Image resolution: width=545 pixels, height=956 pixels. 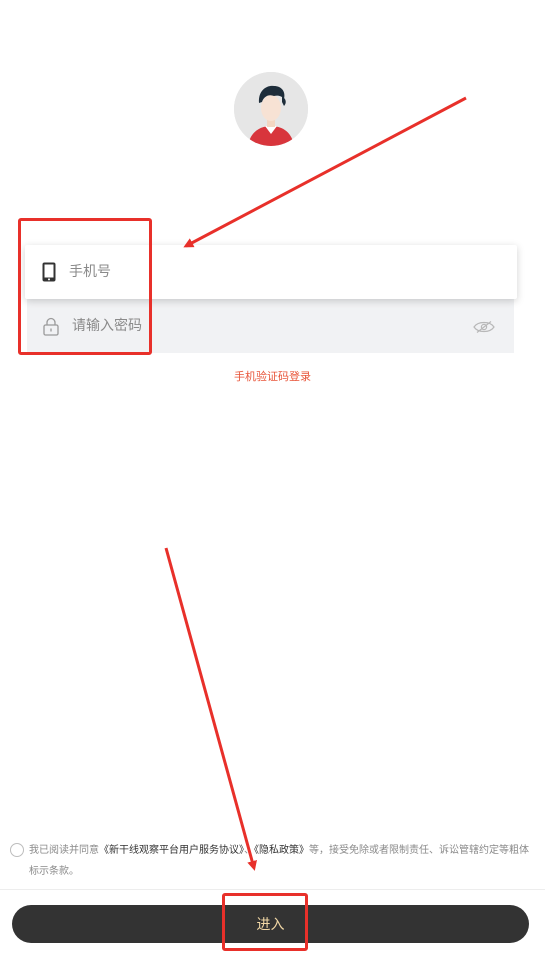 I want to click on password-input, so click(x=272, y=326).